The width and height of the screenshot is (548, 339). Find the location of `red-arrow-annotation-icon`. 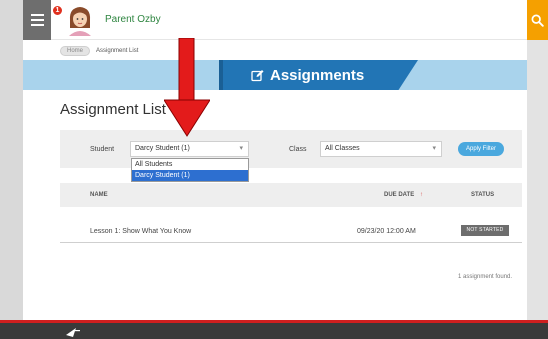

red-arrow-annotation-icon is located at coordinates (187, 87).